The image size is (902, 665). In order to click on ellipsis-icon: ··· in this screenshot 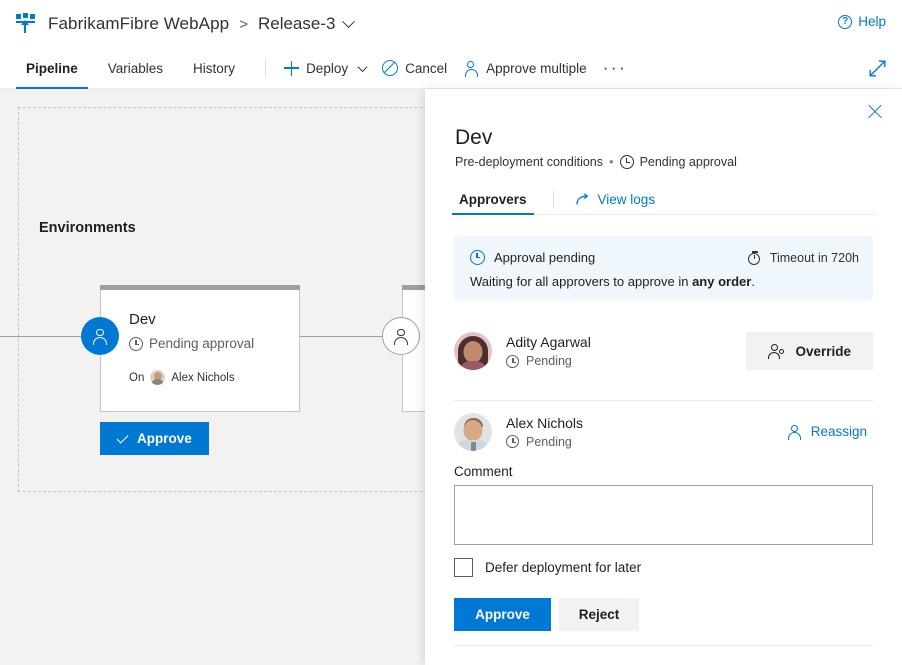, I will do `click(615, 67)`.